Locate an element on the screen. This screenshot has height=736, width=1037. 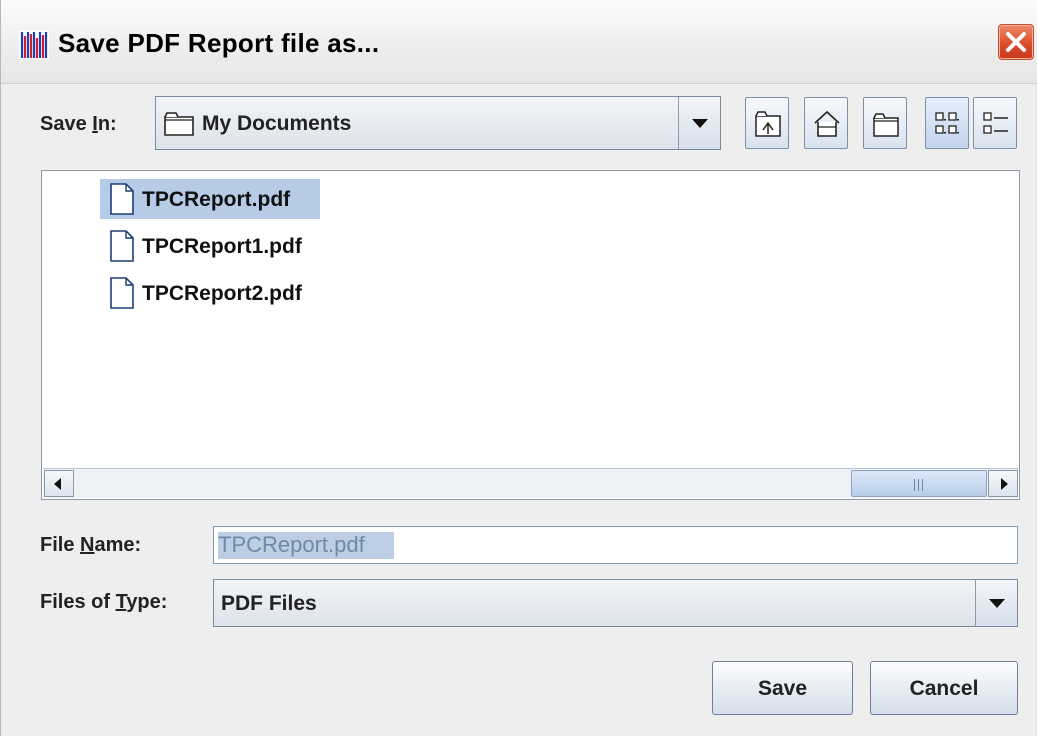
details-view-button is located at coordinates (995, 123).